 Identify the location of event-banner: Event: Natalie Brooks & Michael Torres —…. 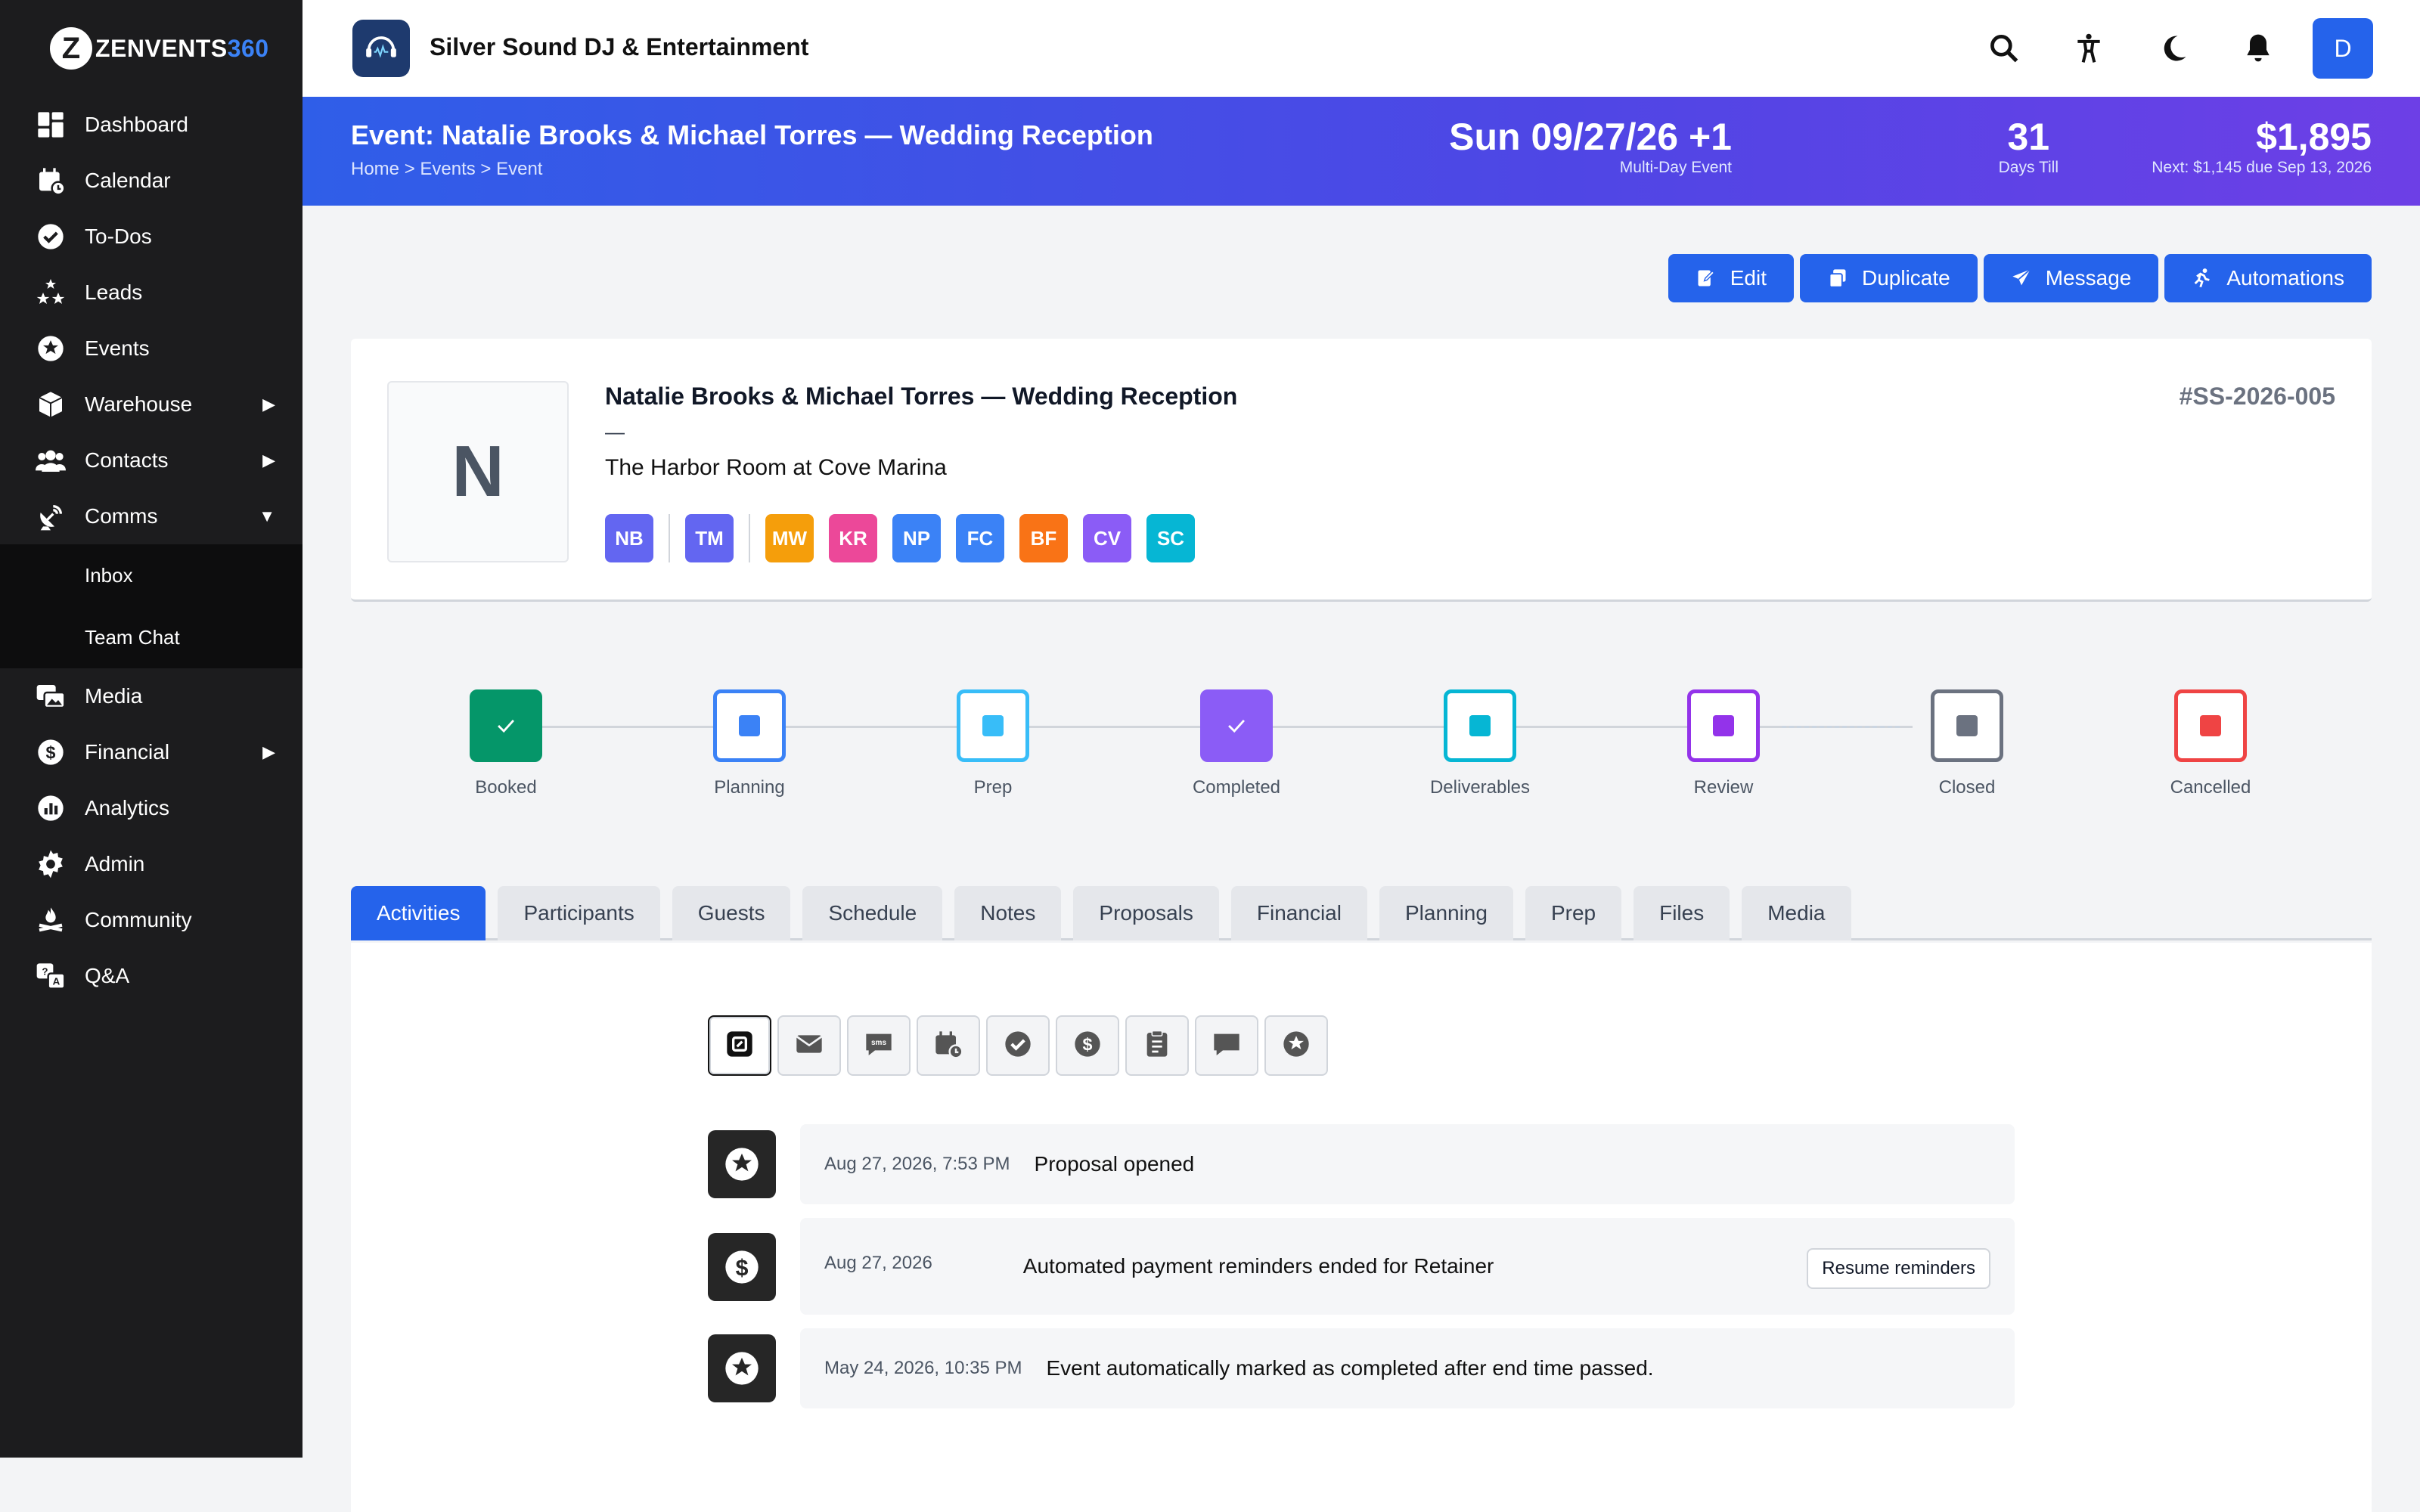
(1361, 151).